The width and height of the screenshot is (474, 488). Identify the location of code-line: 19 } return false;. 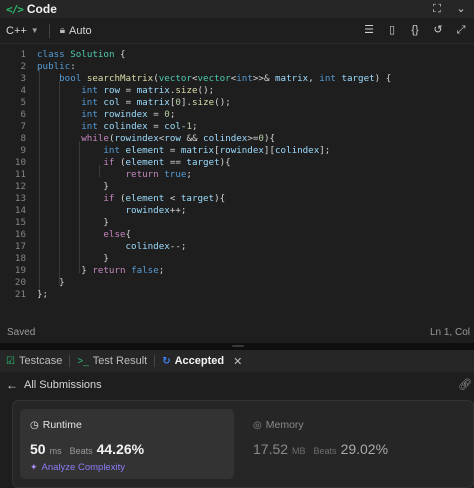
(237, 271).